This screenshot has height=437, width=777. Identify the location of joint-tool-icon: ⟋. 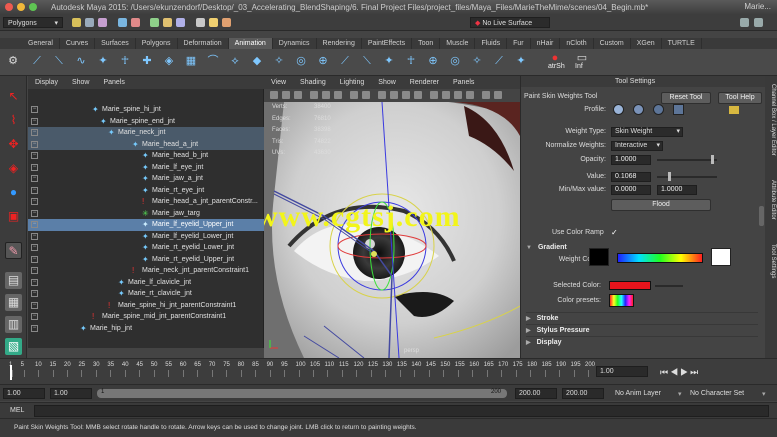
(37, 61).